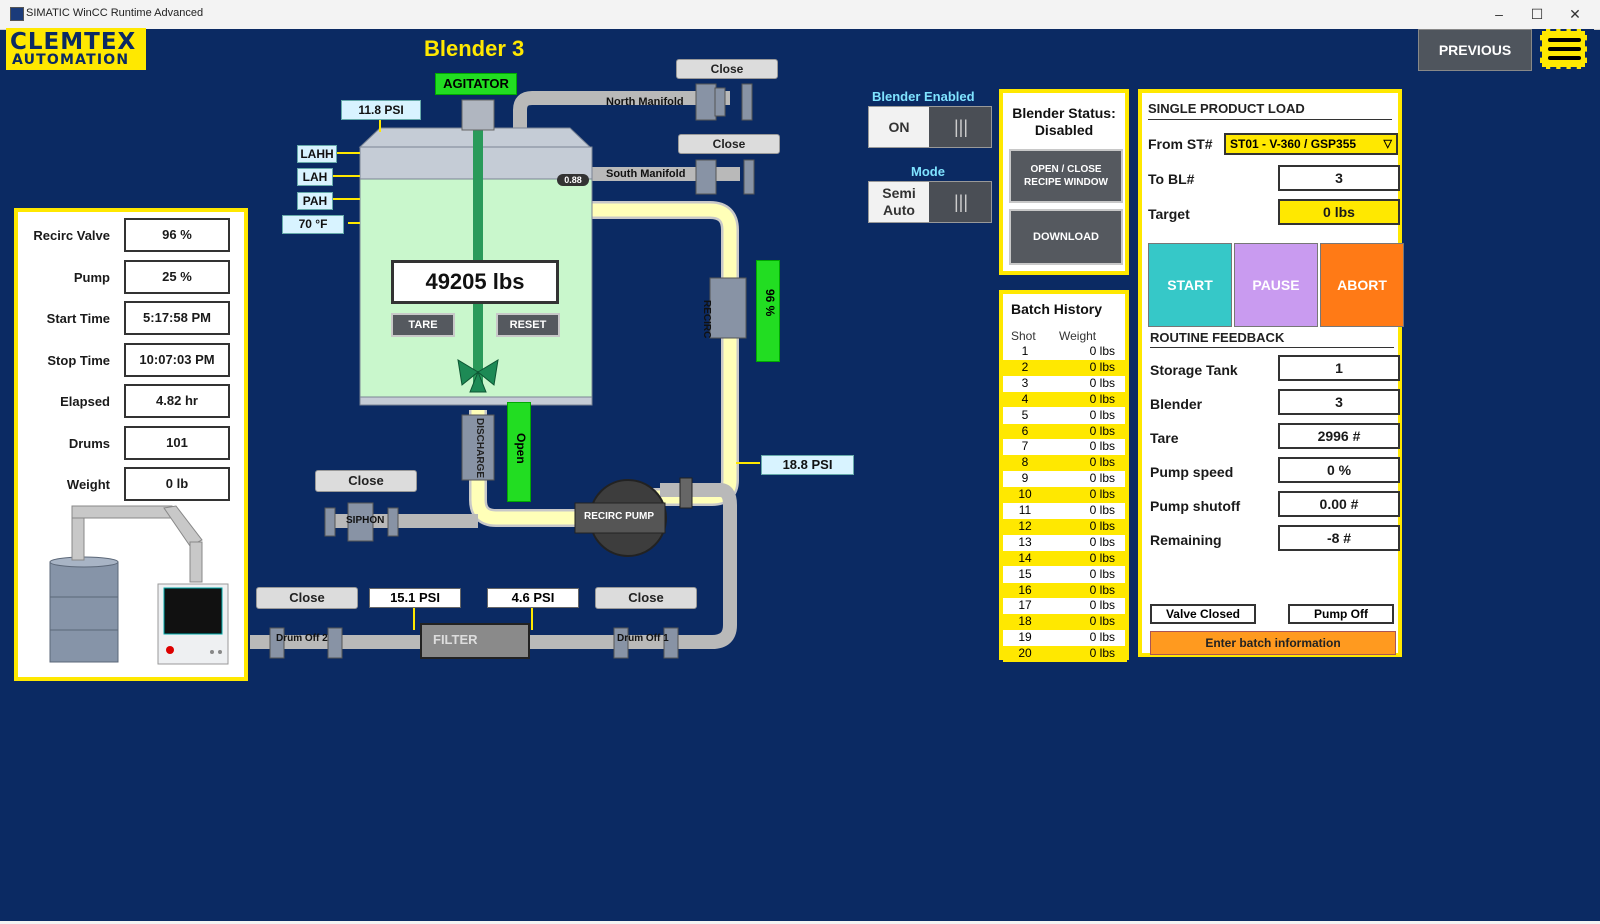 The height and width of the screenshot is (924, 1600). I want to click on recipe-window-line2: RECIPE WINDOW, so click(1066, 182).